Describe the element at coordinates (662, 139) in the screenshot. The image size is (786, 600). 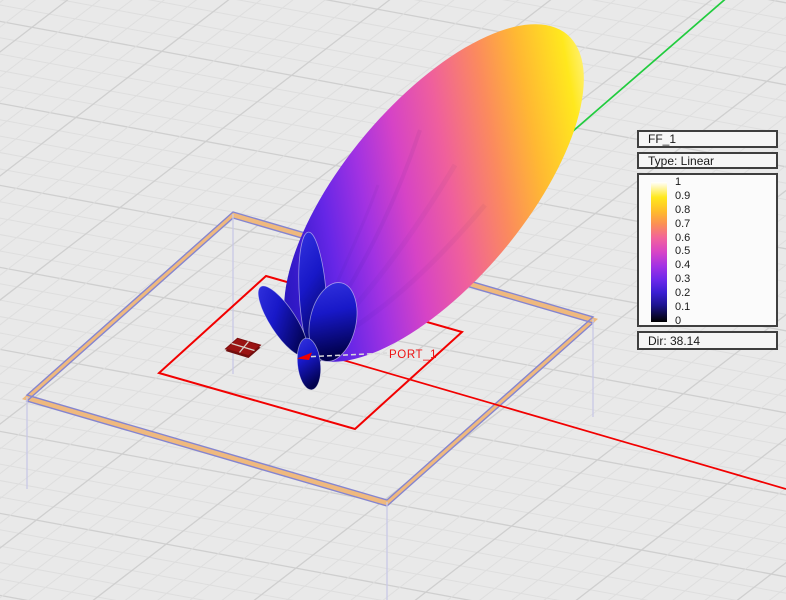
I see `legend-title-text: FF_1` at that location.